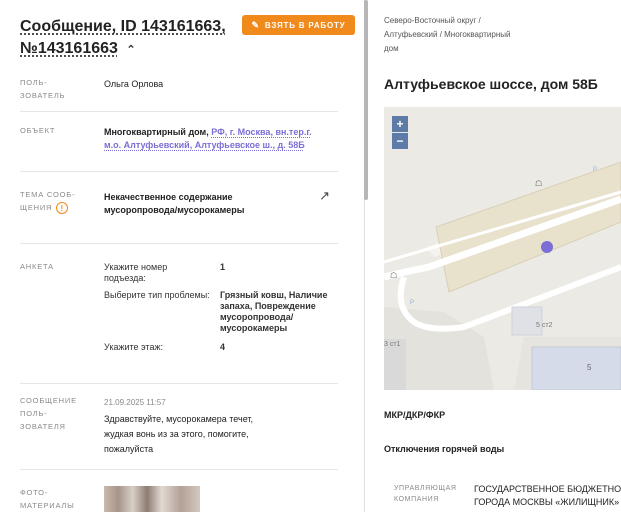 The height and width of the screenshot is (512, 621). Describe the element at coordinates (223, 267) in the screenshot. I see `survey-answer: 1` at that location.